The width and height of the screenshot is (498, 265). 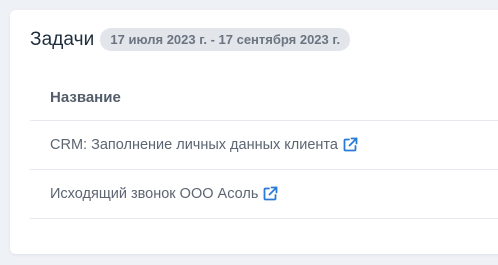 What do you see at coordinates (194, 145) in the screenshot?
I see `task-name: CRM: Заполнение личных данных клиента` at bounding box center [194, 145].